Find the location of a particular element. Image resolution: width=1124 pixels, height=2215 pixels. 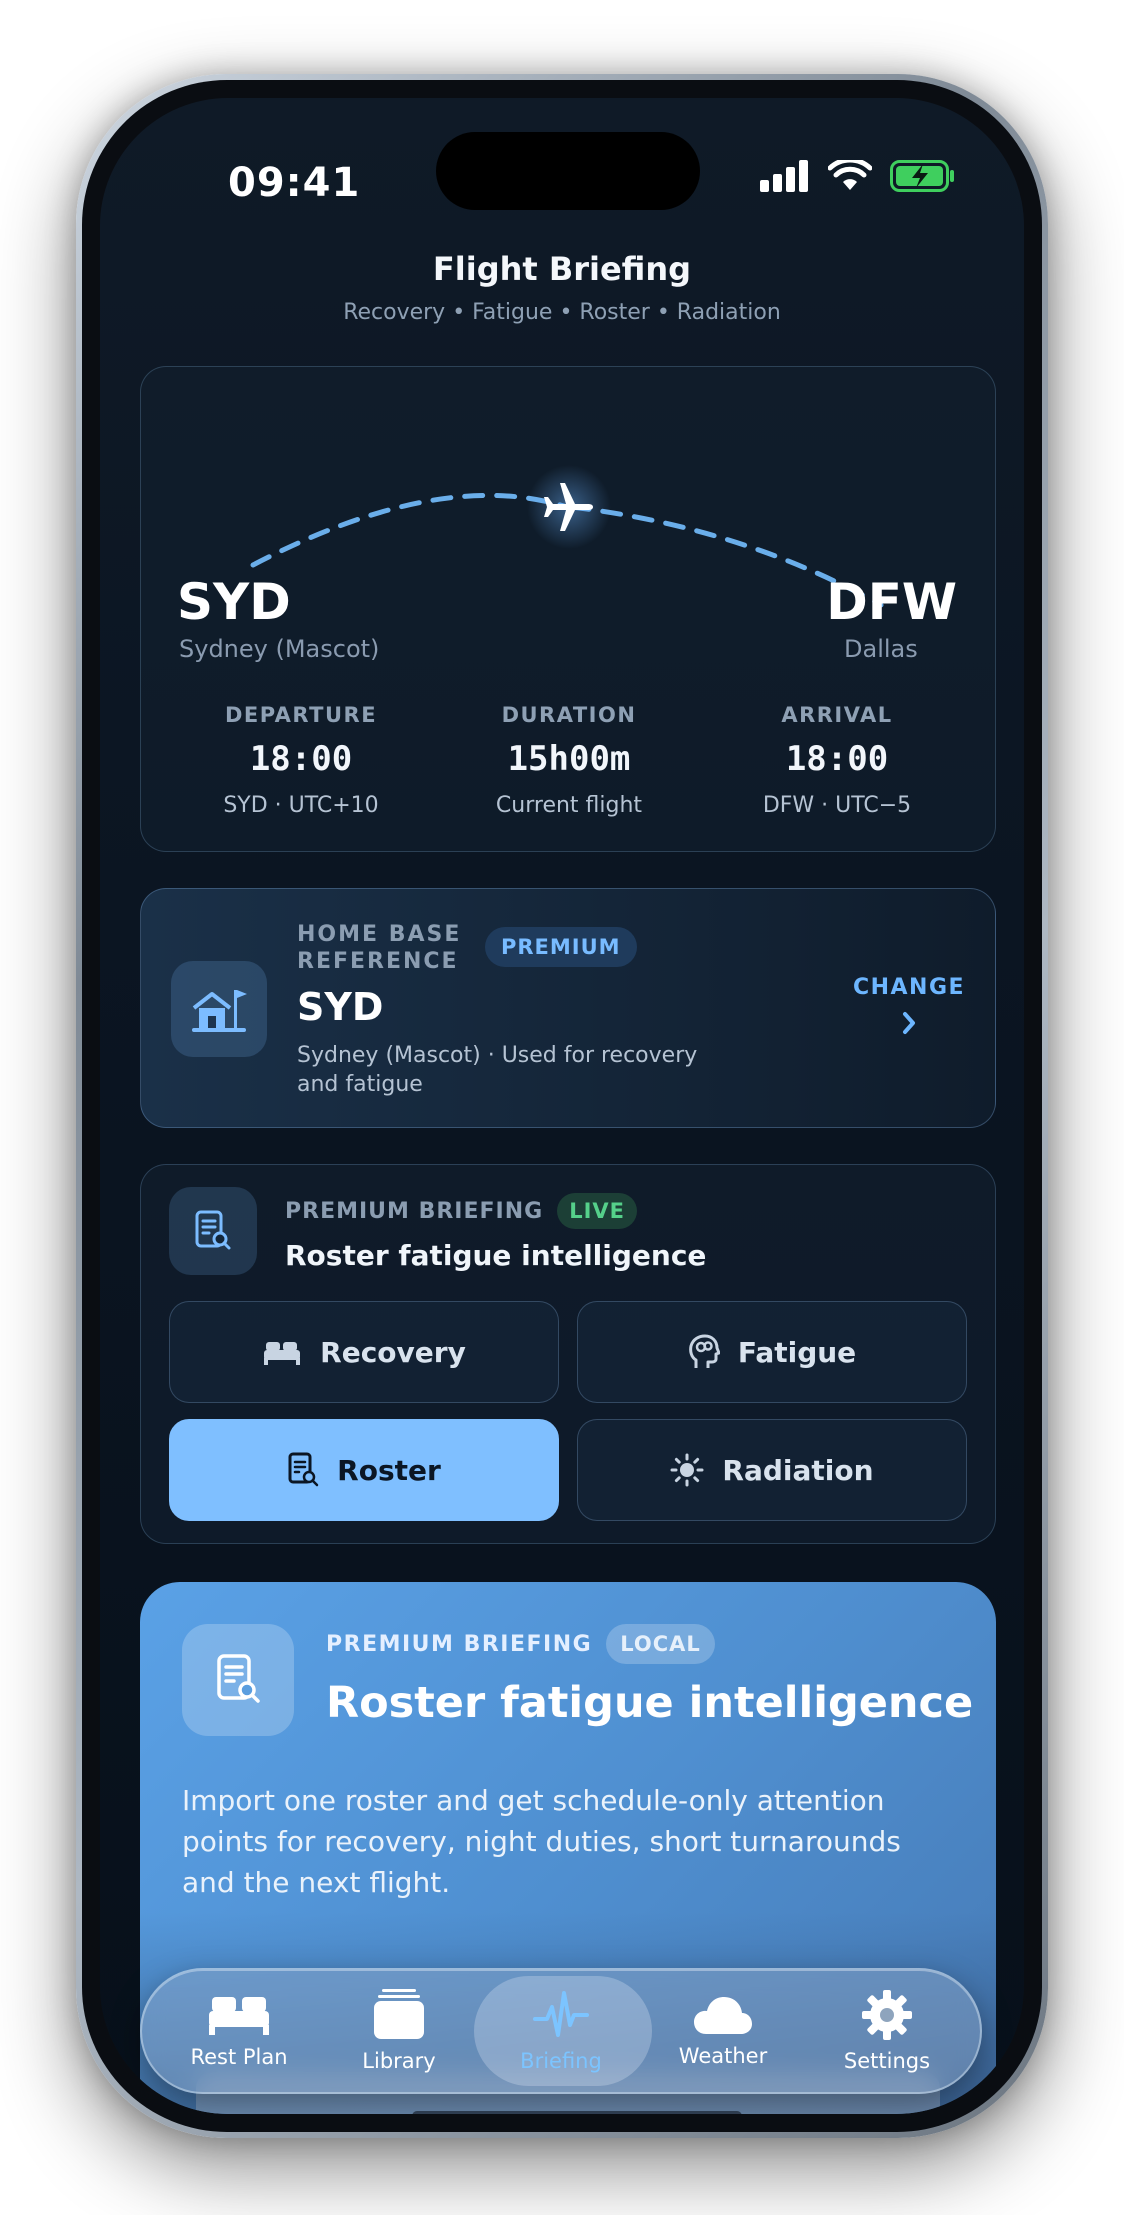

arrival-block: ARRIVAL 18:00 DFW · UTC−5 is located at coordinates (837, 760).